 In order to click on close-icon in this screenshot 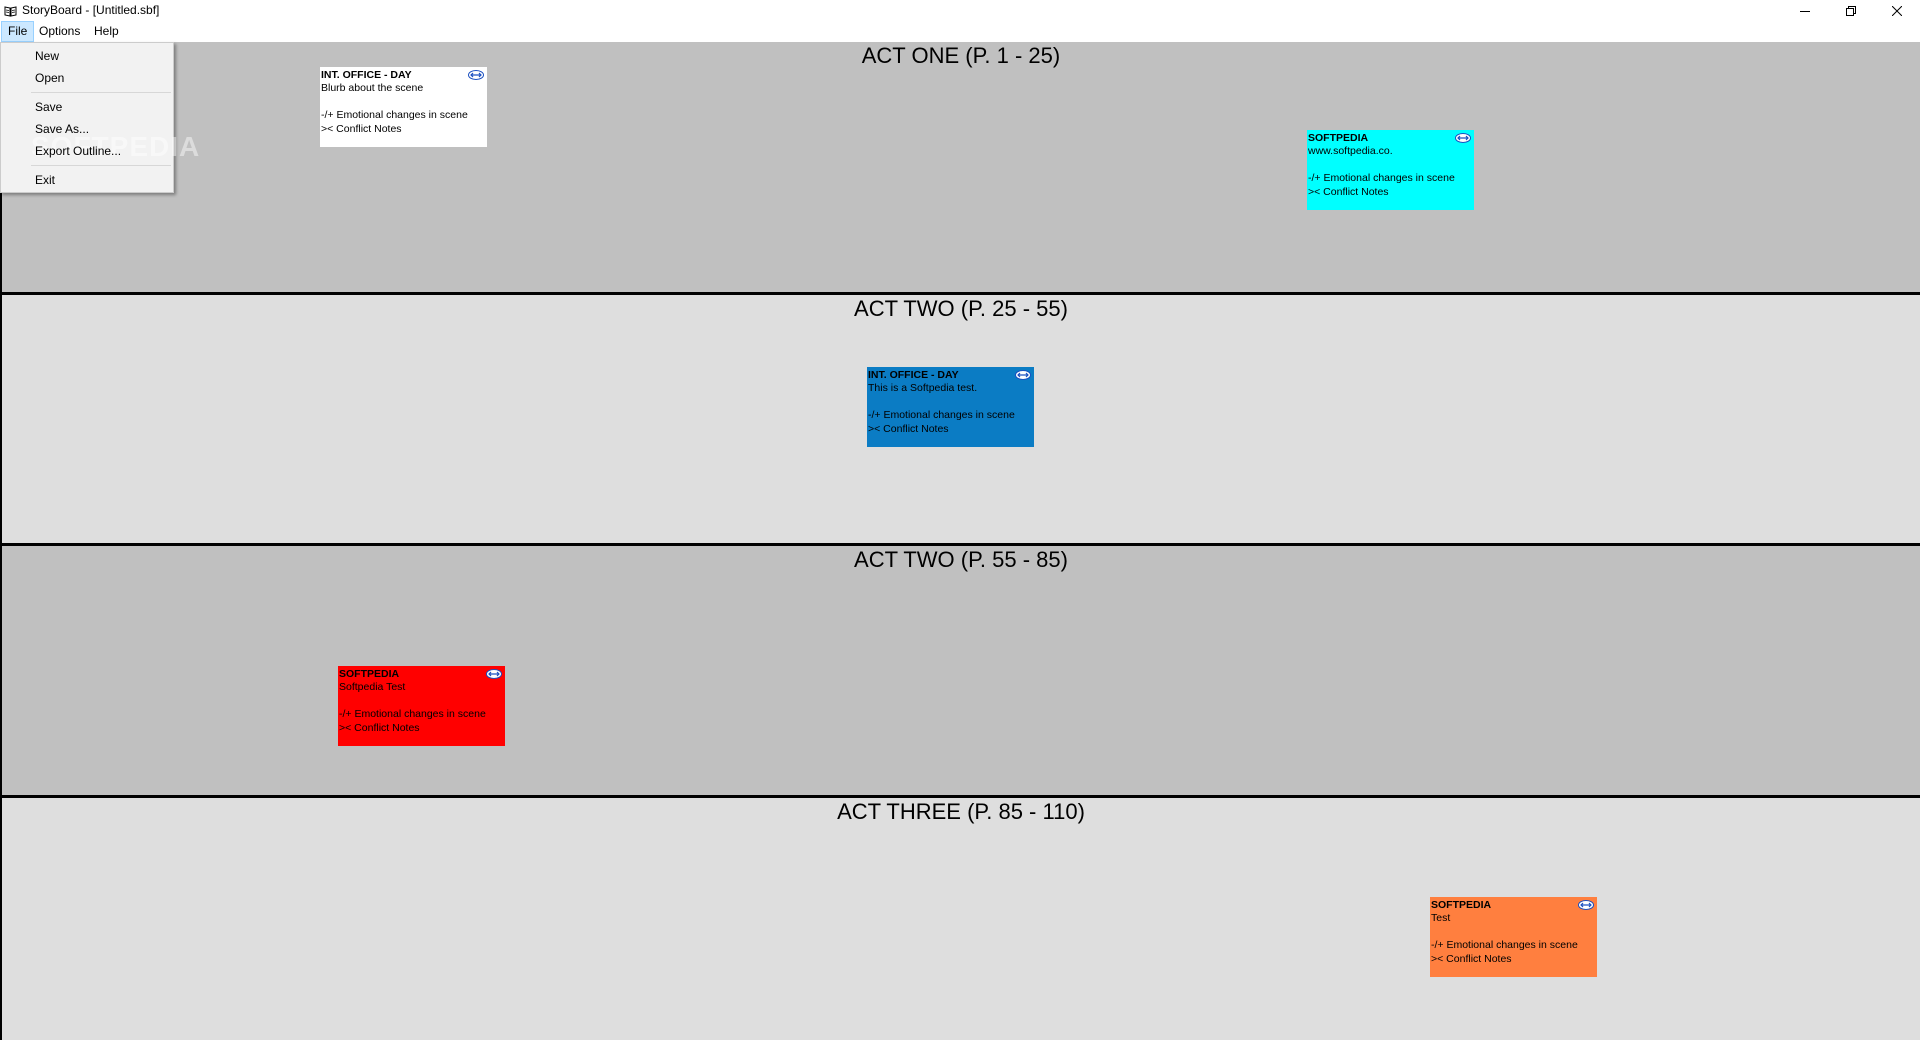, I will do `click(1897, 10)`.